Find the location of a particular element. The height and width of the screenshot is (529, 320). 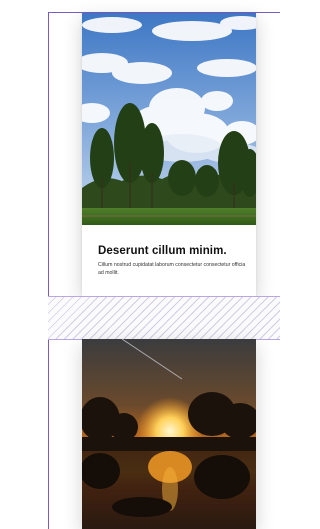

gap-spacer is located at coordinates (164, 318).